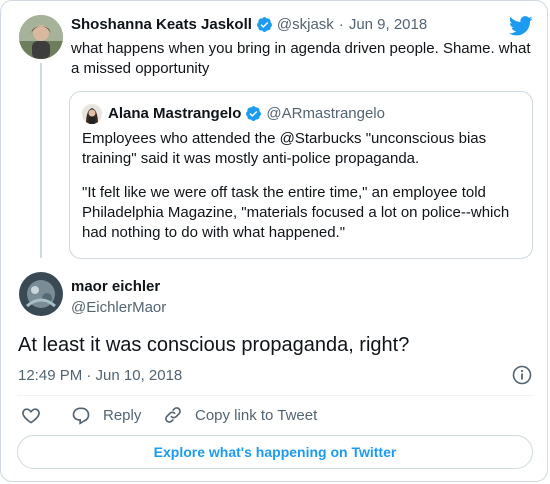 The width and height of the screenshot is (550, 484). Describe the element at coordinates (275, 452) in the screenshot. I see `explore-button: Explore what's happening on Twitter` at that location.